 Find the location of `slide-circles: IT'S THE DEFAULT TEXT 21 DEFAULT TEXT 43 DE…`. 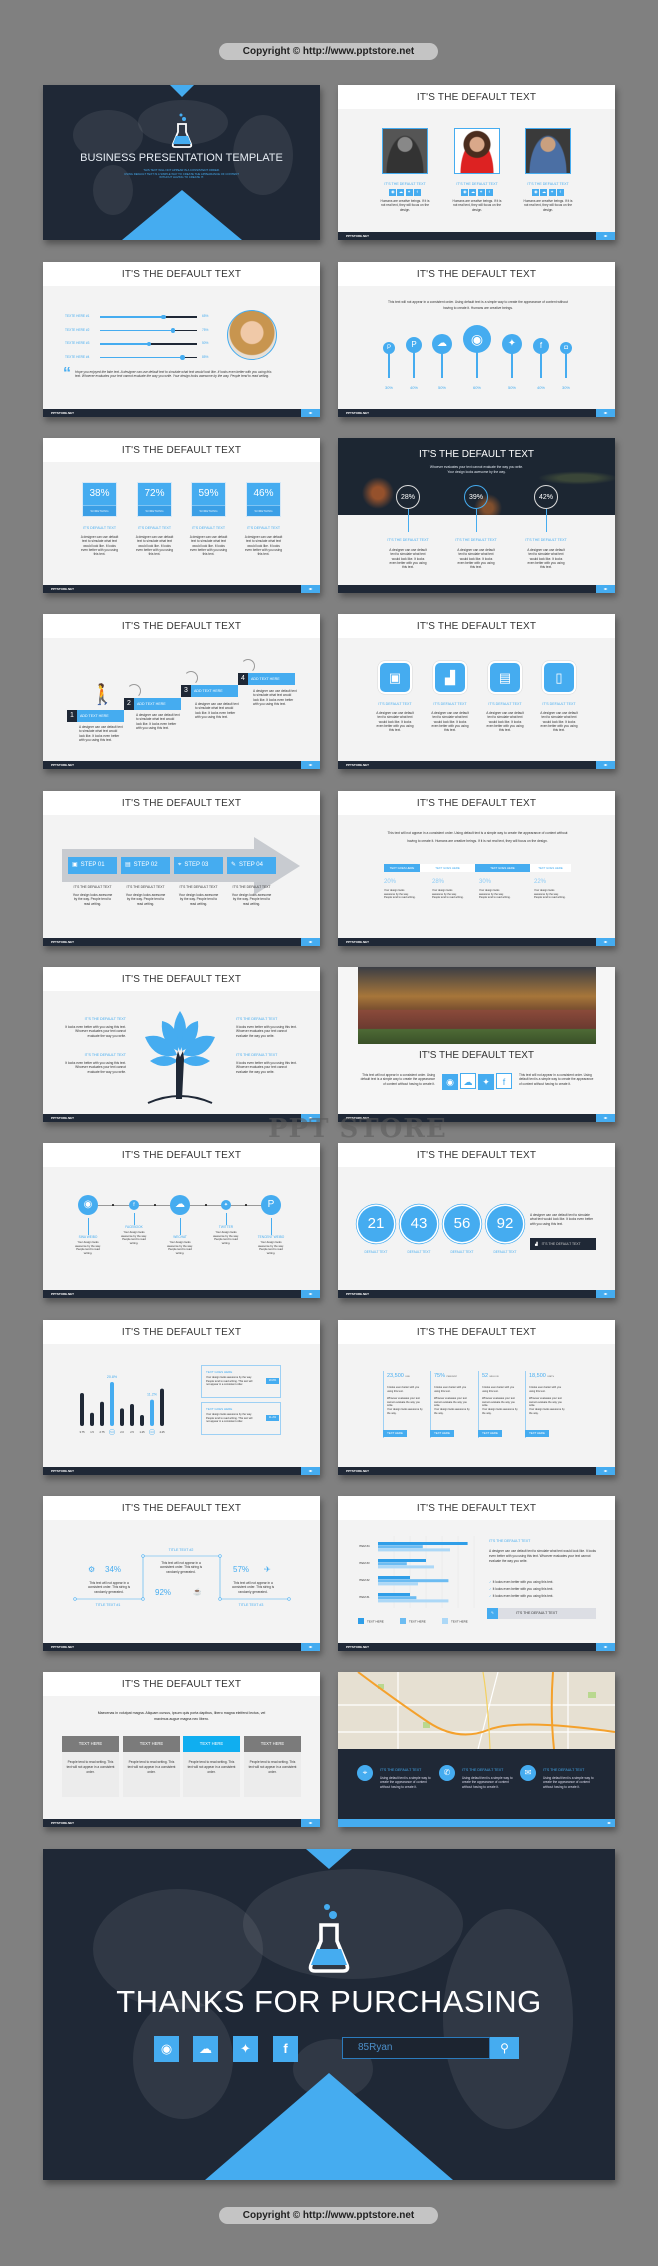

slide-circles: IT'S THE DEFAULT TEXT 21 DEFAULT TEXT 43 DE… is located at coordinates (476, 1220).